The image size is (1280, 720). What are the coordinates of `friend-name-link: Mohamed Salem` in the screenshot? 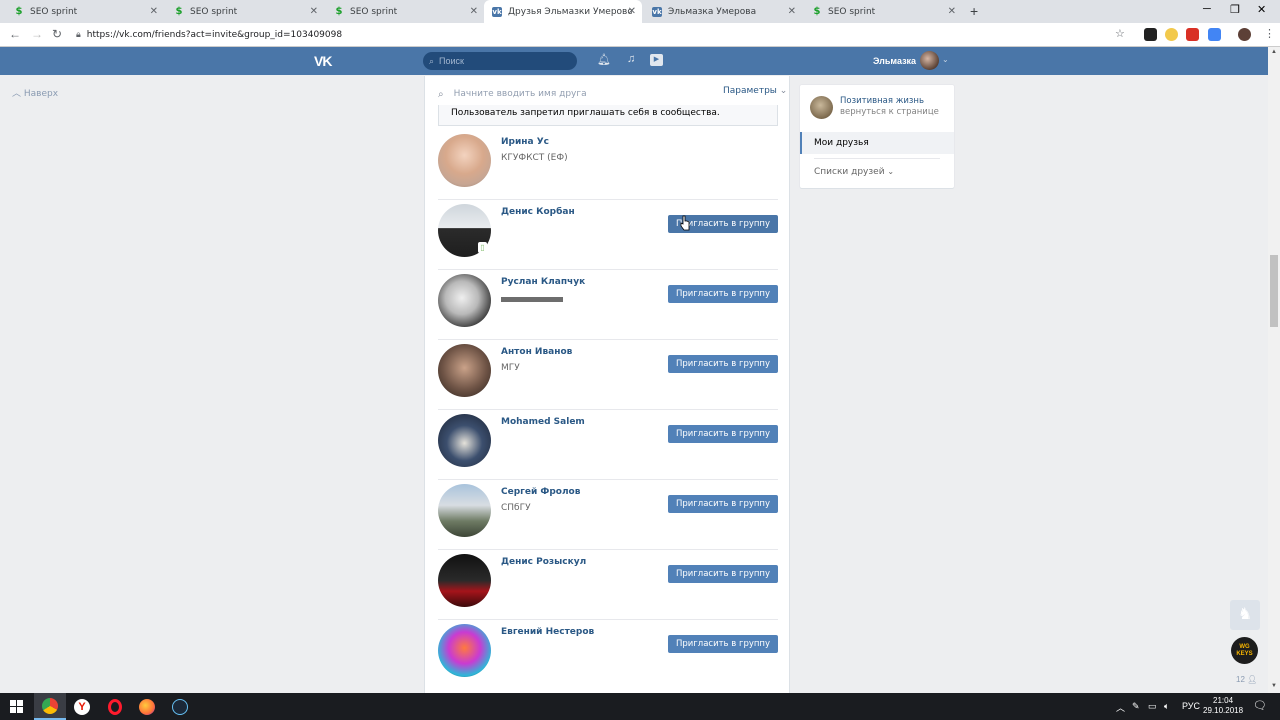 It's located at (543, 422).